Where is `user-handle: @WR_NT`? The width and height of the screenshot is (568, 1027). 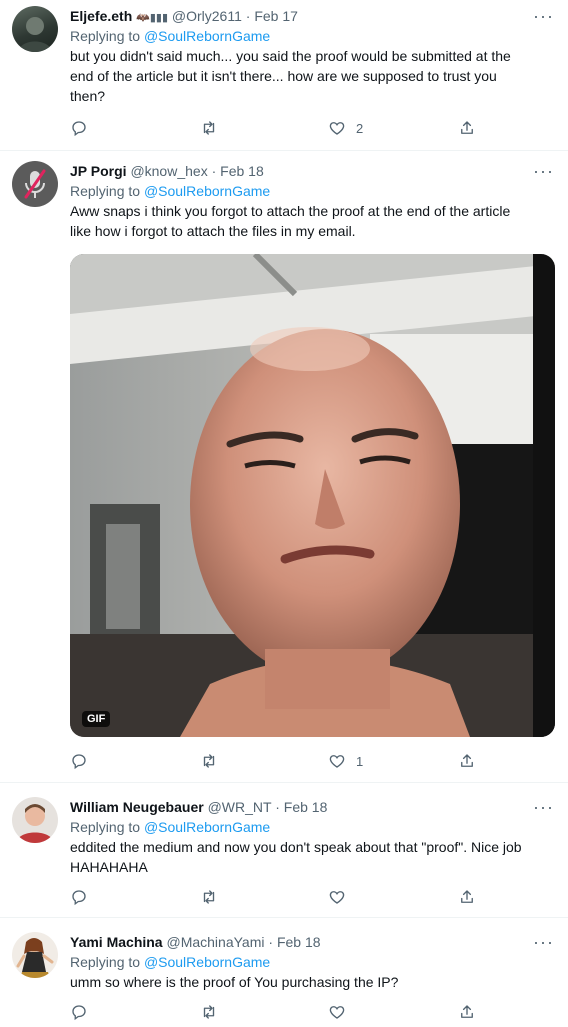 user-handle: @WR_NT is located at coordinates (240, 807).